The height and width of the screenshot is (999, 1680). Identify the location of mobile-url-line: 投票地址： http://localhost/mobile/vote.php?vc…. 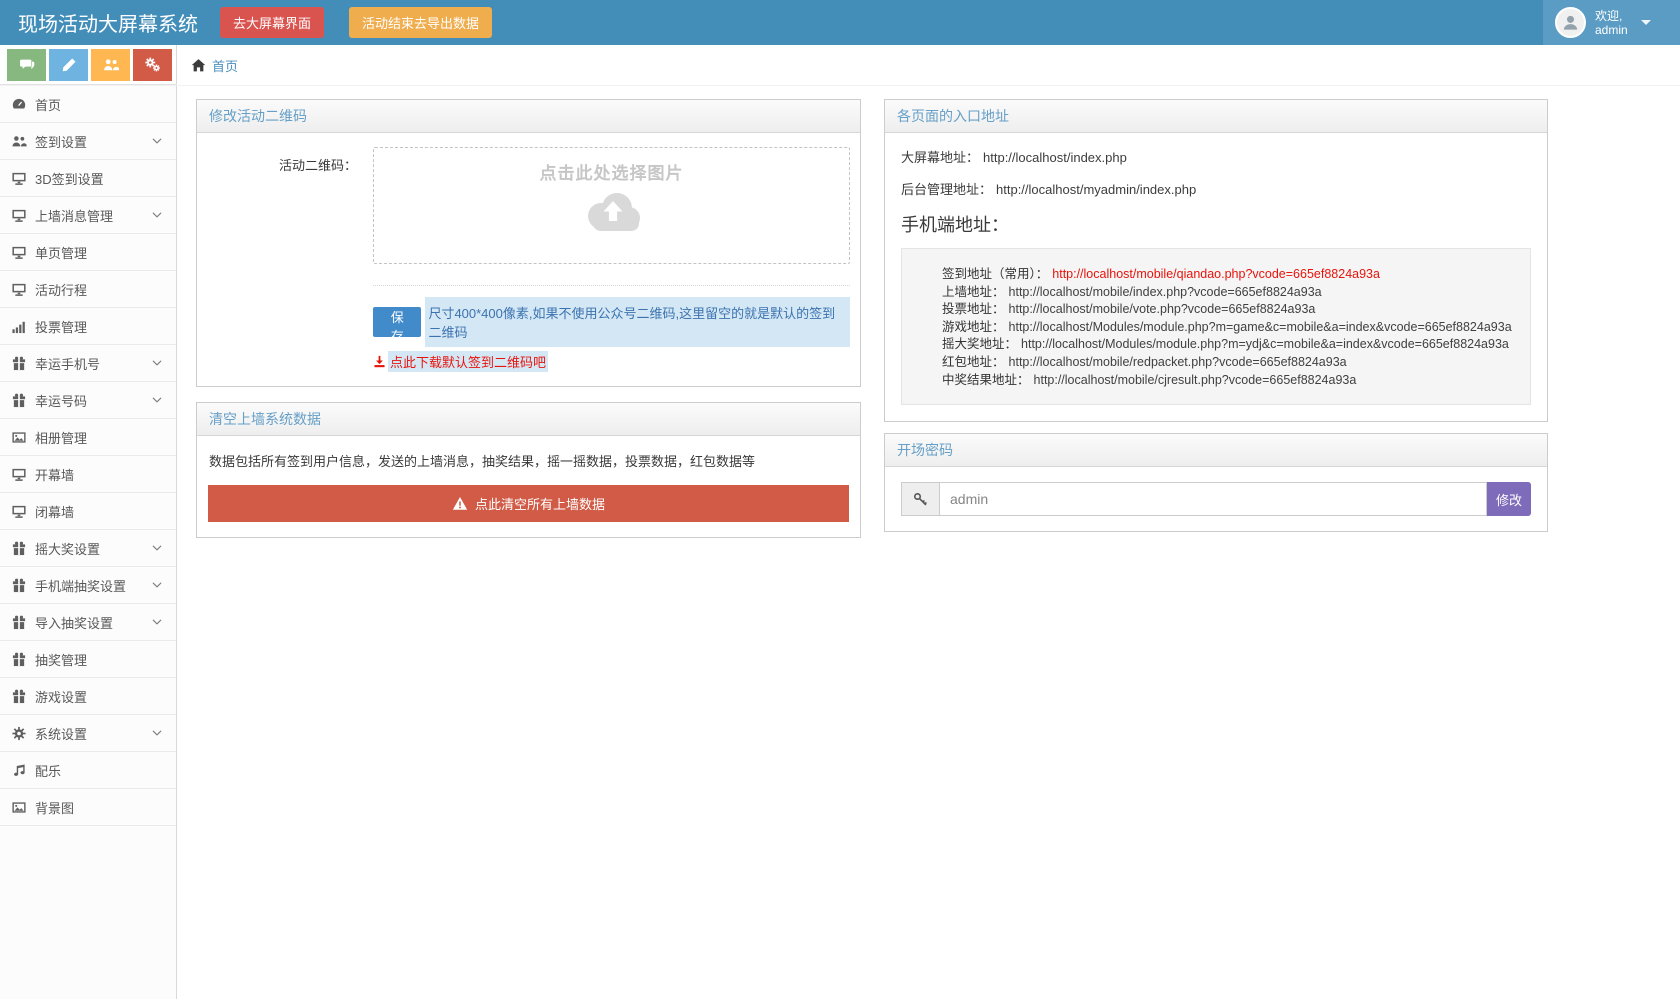
(1231, 310).